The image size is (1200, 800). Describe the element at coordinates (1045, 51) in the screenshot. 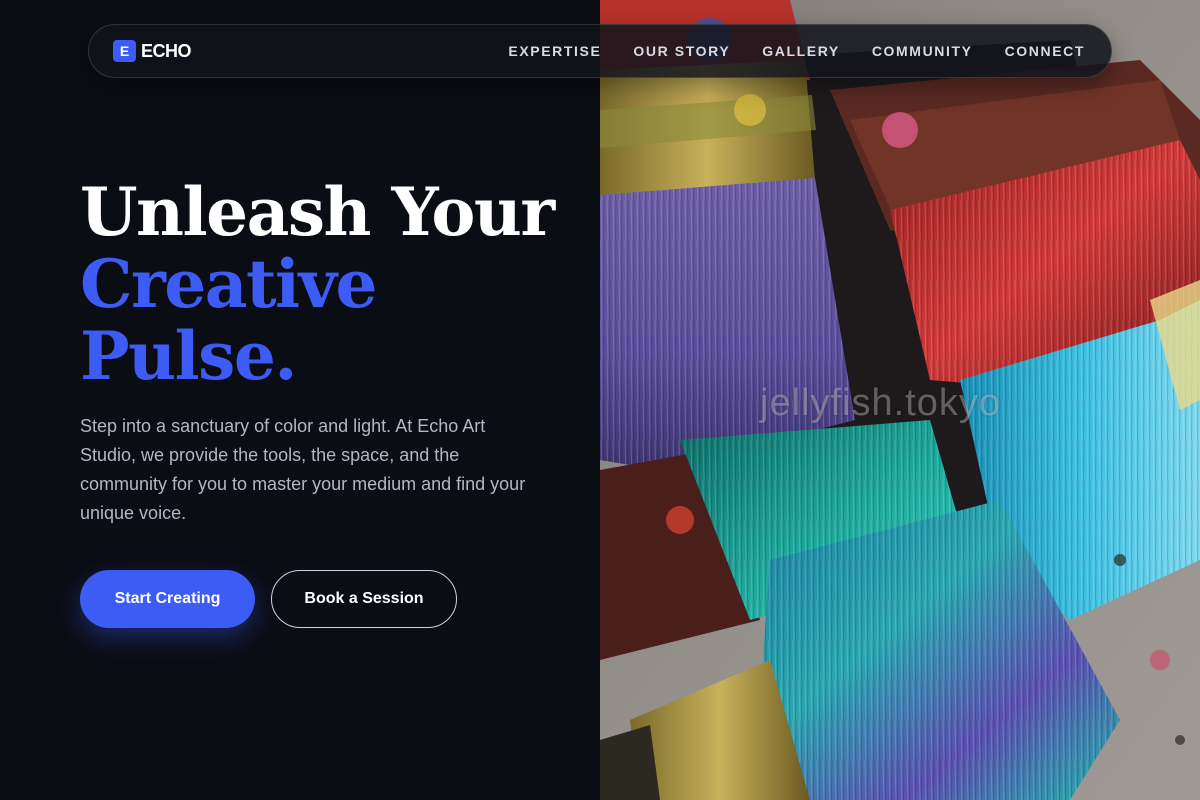

I see `nav-link-connect: CONNECT` at that location.